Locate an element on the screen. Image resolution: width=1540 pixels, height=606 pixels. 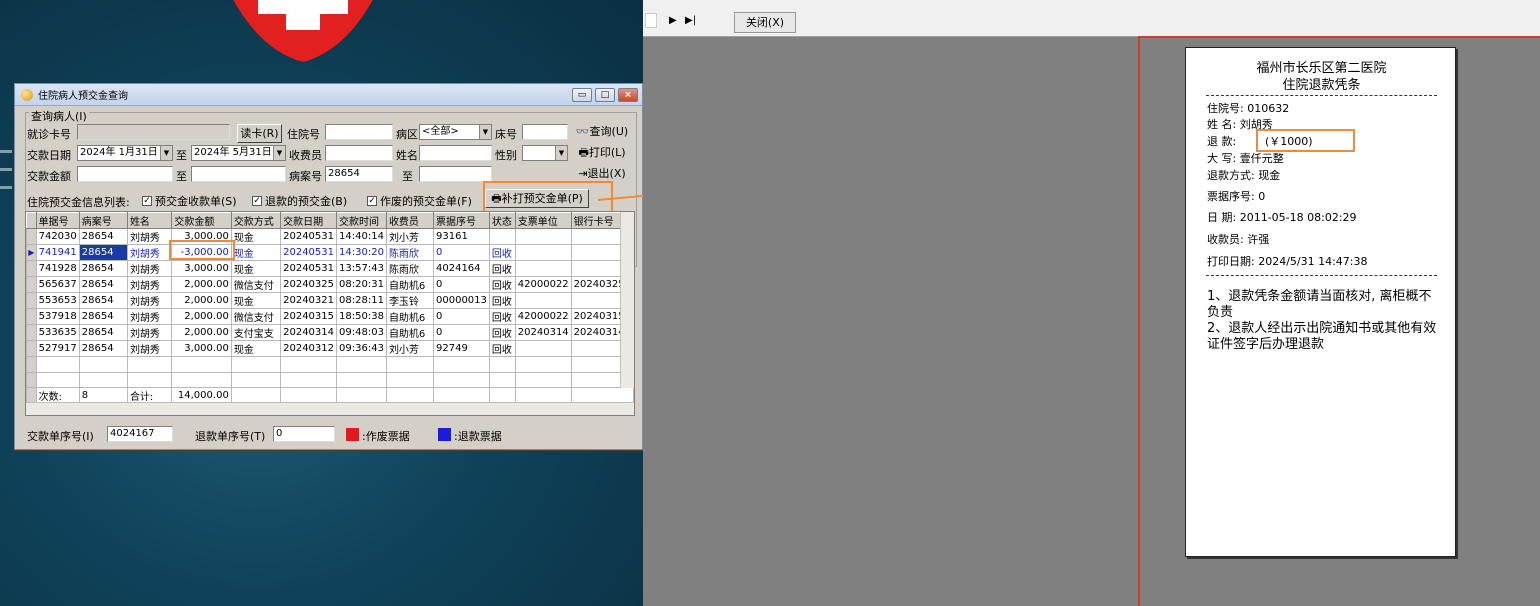
refund-checkbox: ✓ 退款的预交金(B) is located at coordinates (299, 201).